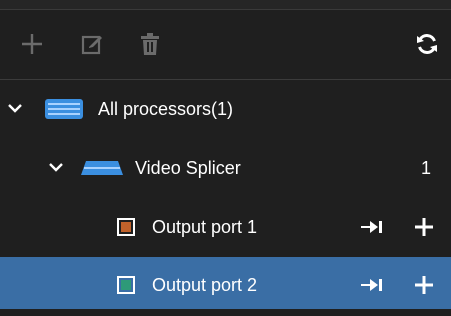 The height and width of the screenshot is (316, 451). Describe the element at coordinates (166, 109) in the screenshot. I see `tree-root-label: All processors(1)` at that location.